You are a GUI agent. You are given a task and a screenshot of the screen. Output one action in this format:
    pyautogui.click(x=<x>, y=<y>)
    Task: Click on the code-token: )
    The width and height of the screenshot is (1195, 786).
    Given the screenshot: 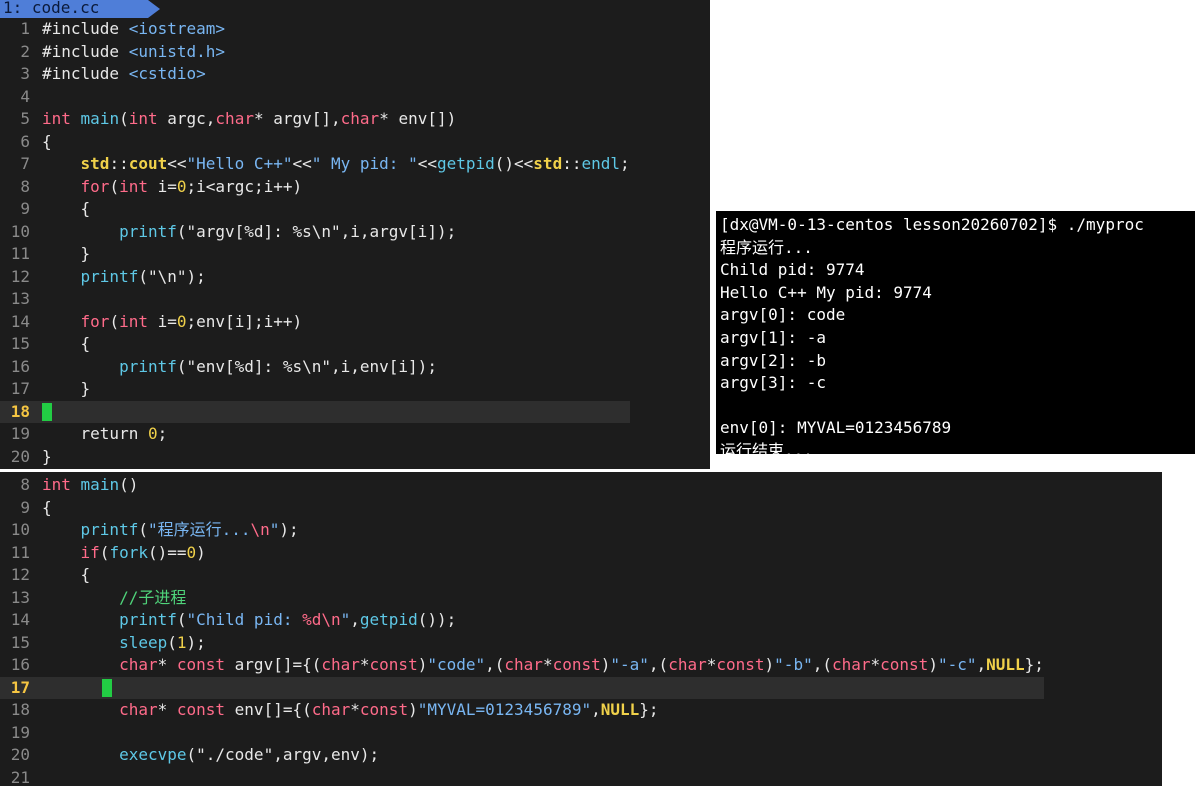 What is the action you would take?
    pyautogui.click(x=201, y=552)
    